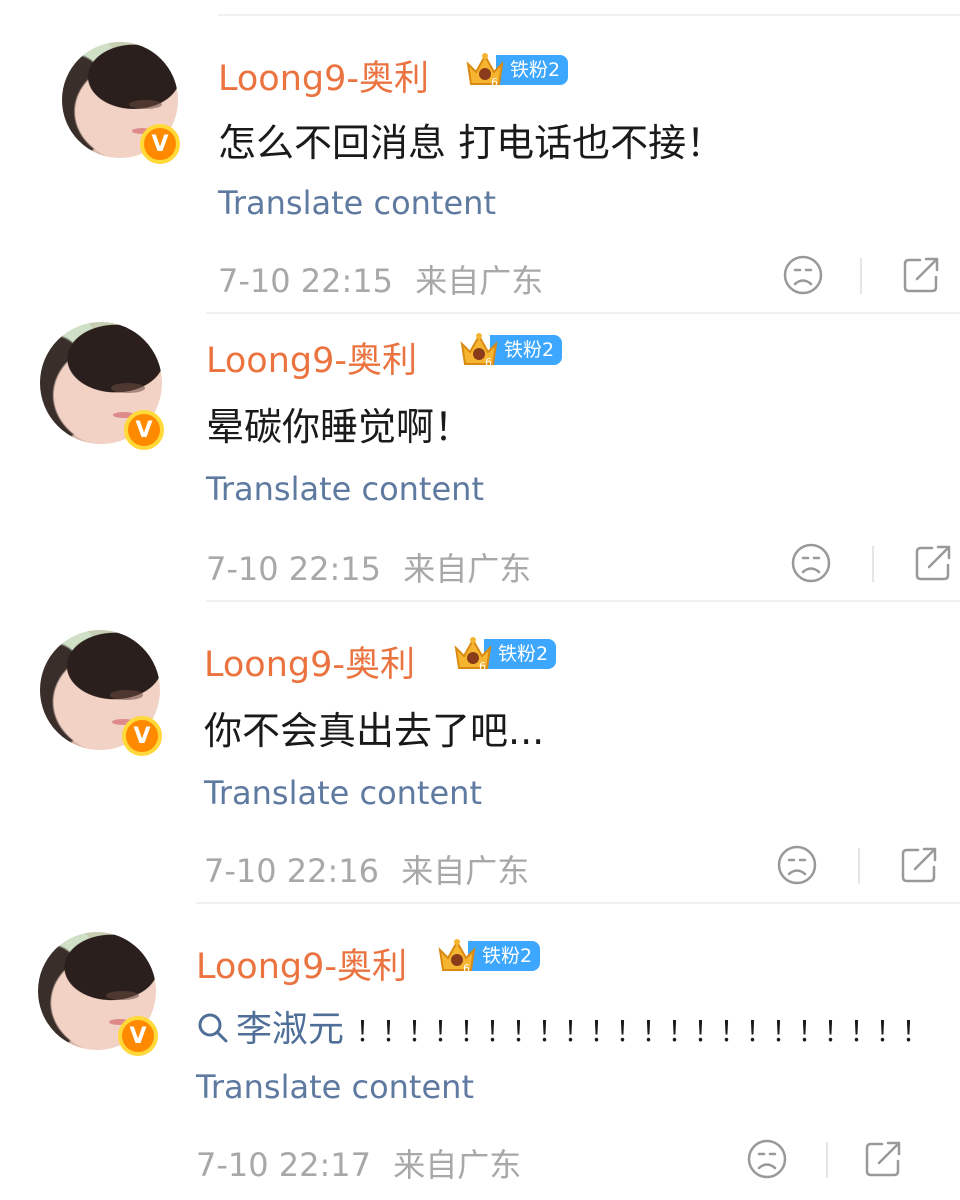  I want to click on comment-text: 怎么不回消息 打电话也不接！, so click(471, 143).